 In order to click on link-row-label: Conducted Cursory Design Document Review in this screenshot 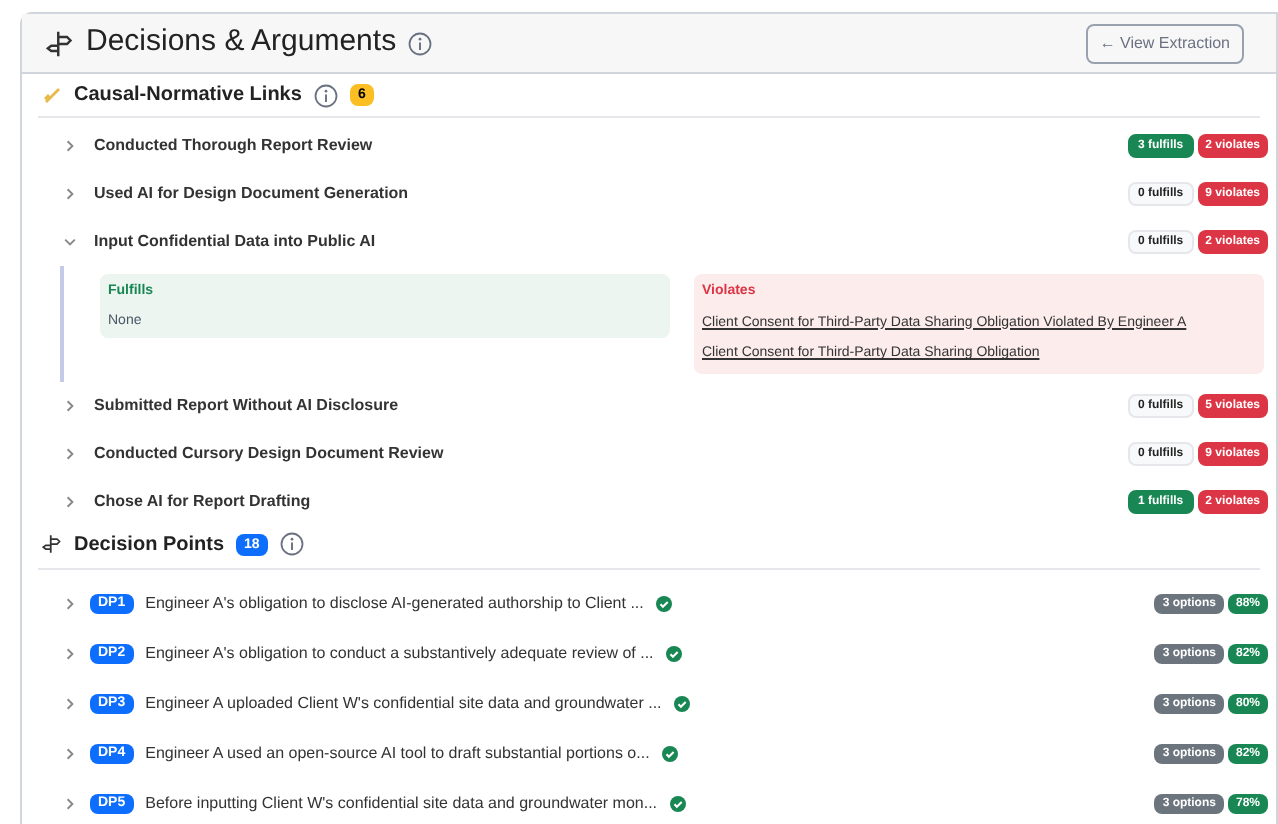, I will do `click(269, 453)`.